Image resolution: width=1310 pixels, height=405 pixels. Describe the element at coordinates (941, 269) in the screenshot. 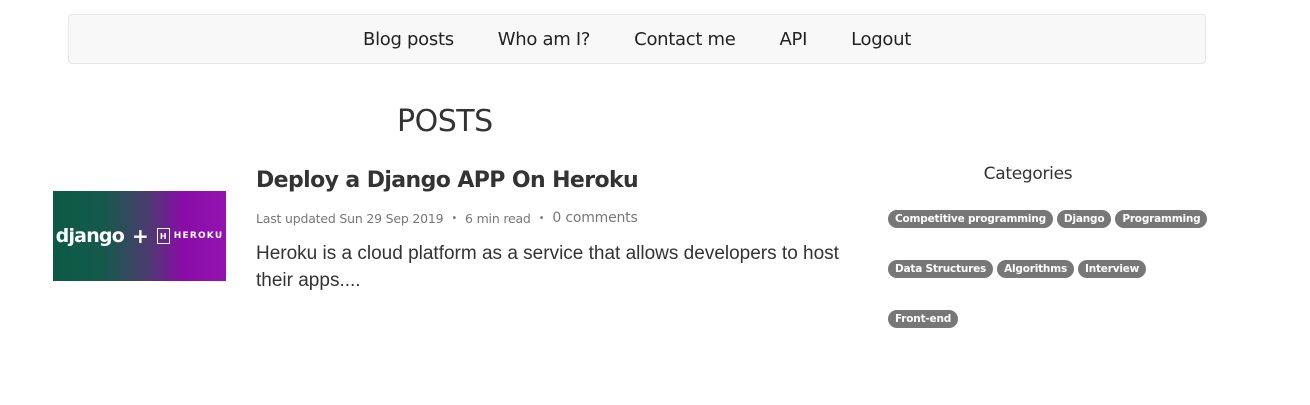

I see `tag-data-structures: Data Structures` at that location.